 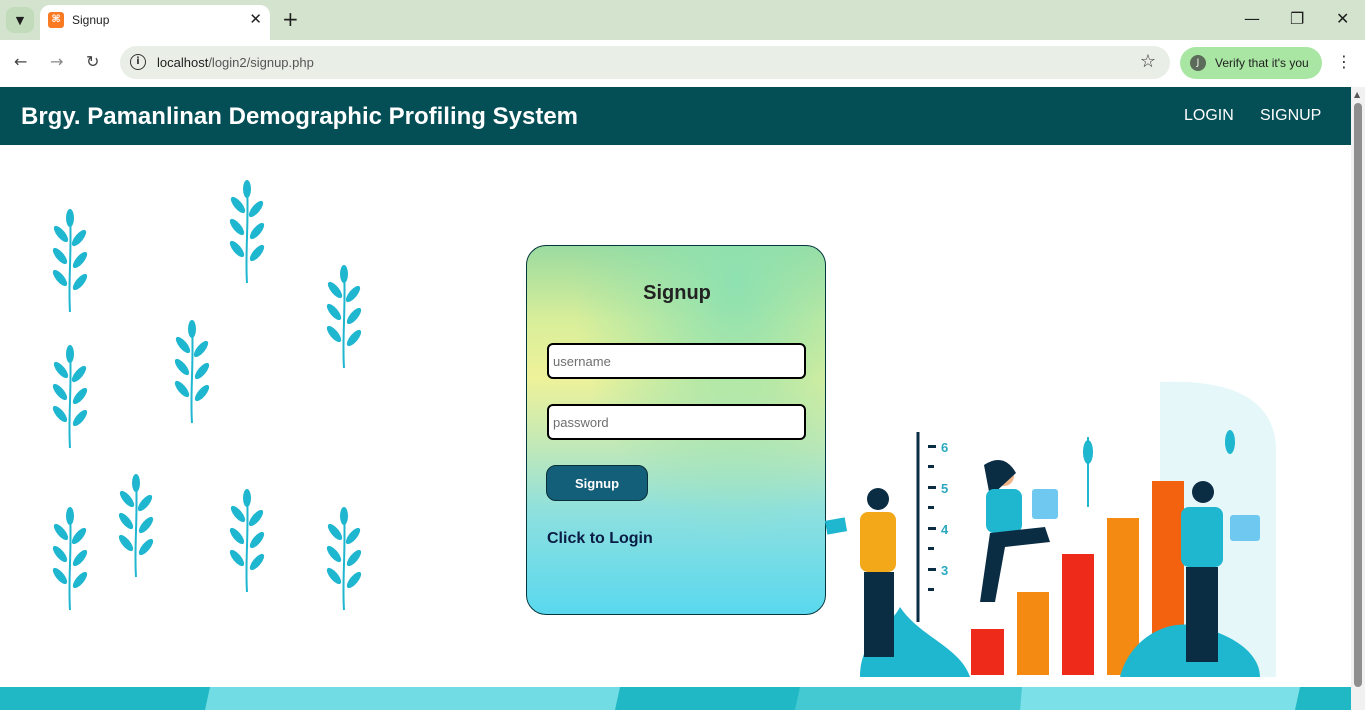 I want to click on scrollbar-thumb, so click(x=1358, y=395).